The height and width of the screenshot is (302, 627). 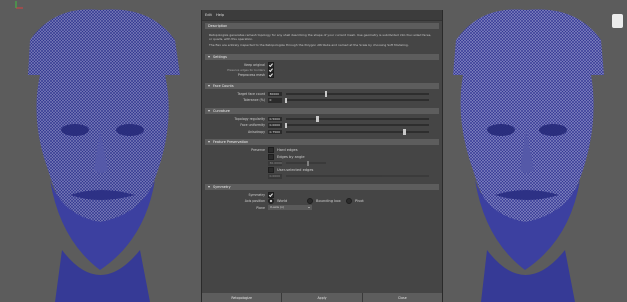 I want to click on edges-by-angle-label: Edges by angle, so click(x=291, y=156).